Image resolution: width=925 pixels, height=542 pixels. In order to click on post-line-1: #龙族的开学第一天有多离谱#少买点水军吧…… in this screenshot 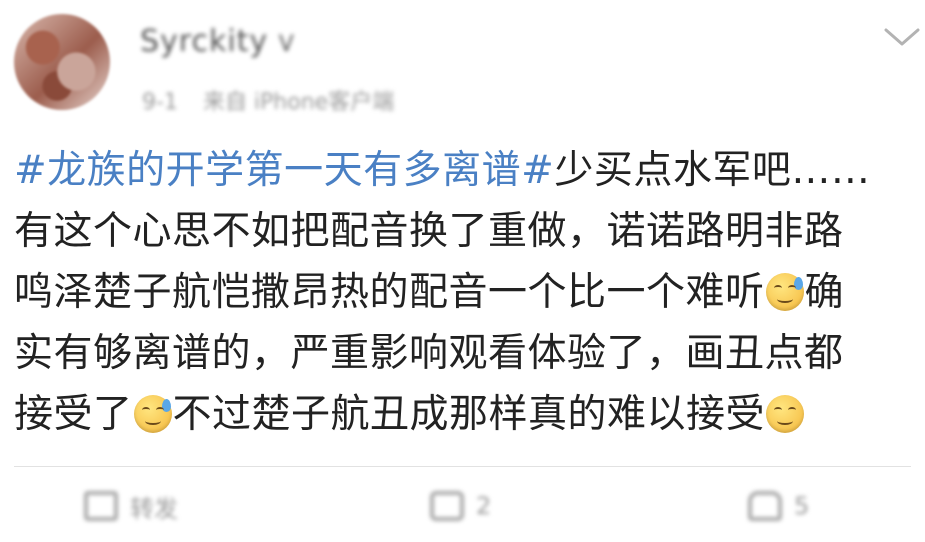, I will do `click(442, 170)`.